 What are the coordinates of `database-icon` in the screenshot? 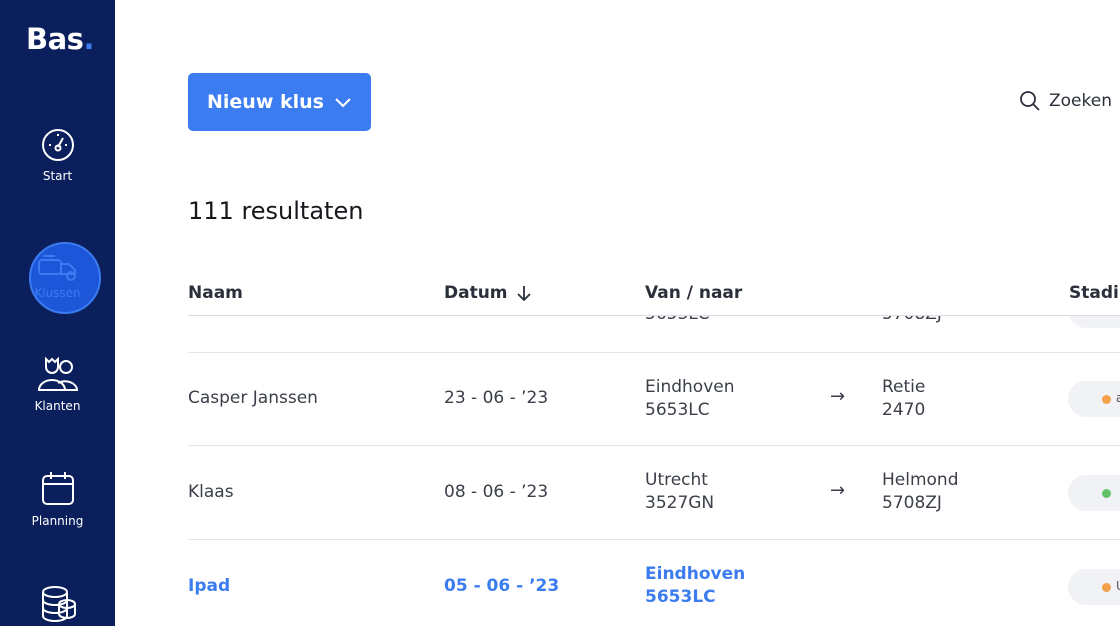 It's located at (58, 604).